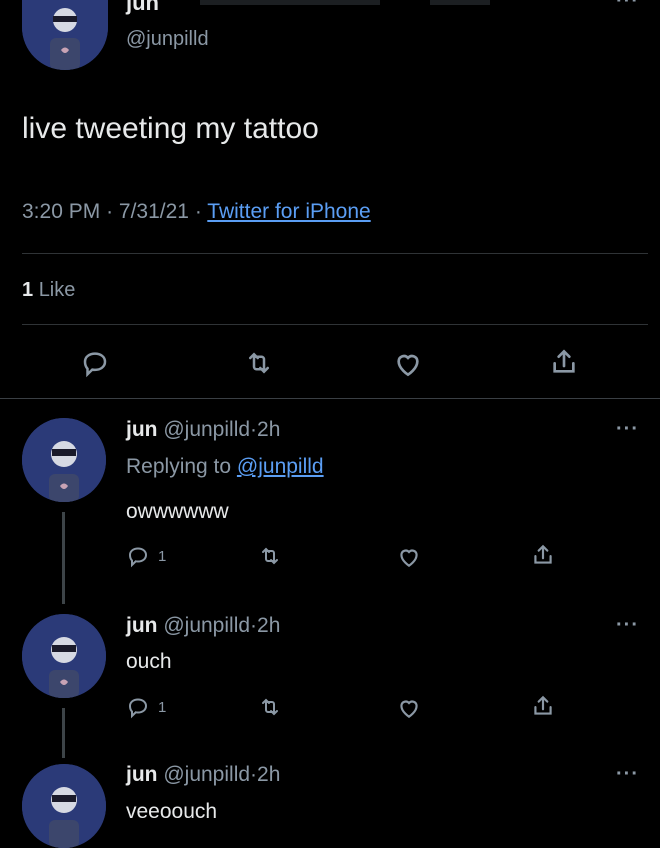 Image resolution: width=660 pixels, height=848 pixels. I want to click on replying-prefix: Replying to, so click(179, 466).